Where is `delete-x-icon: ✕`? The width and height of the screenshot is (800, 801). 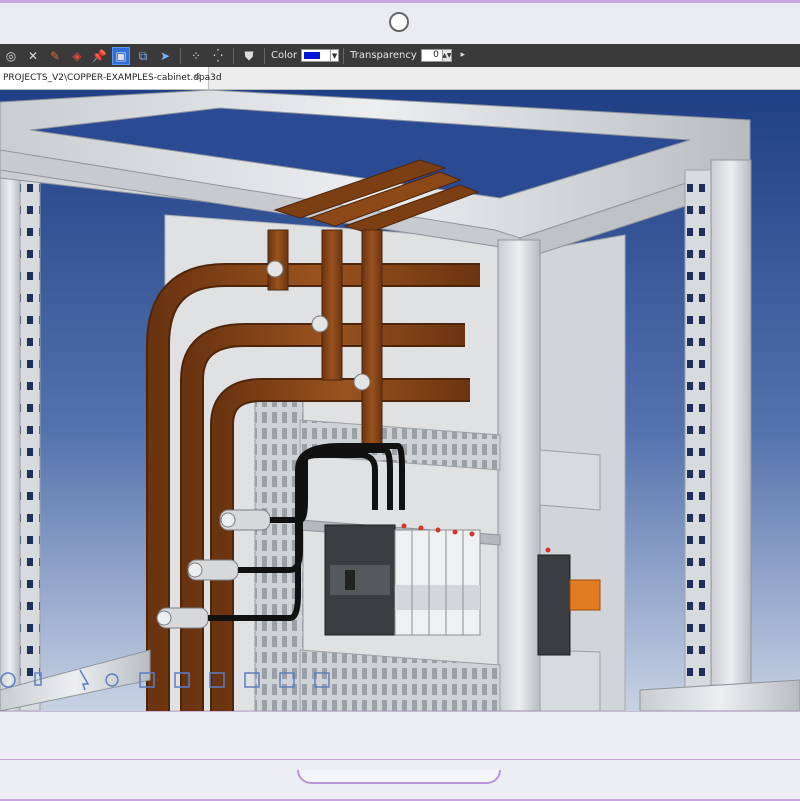 delete-x-icon: ✕ is located at coordinates (33, 56).